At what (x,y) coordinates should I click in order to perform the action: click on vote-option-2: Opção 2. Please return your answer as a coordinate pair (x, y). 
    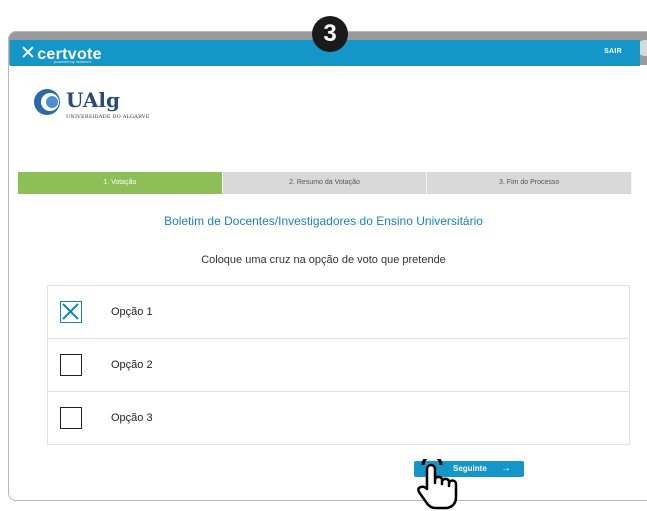
    Looking at the image, I should click on (338, 365).